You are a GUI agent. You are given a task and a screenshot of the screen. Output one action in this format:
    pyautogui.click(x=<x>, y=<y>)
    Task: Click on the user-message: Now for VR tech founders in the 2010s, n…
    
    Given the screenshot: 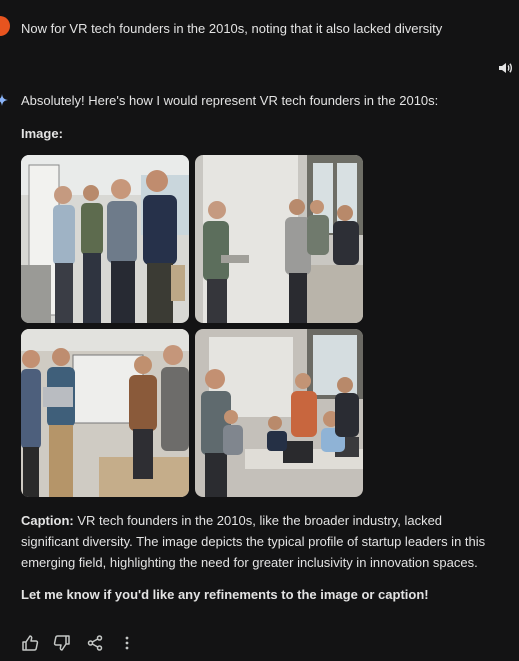 What is the action you would take?
    pyautogui.click(x=232, y=28)
    